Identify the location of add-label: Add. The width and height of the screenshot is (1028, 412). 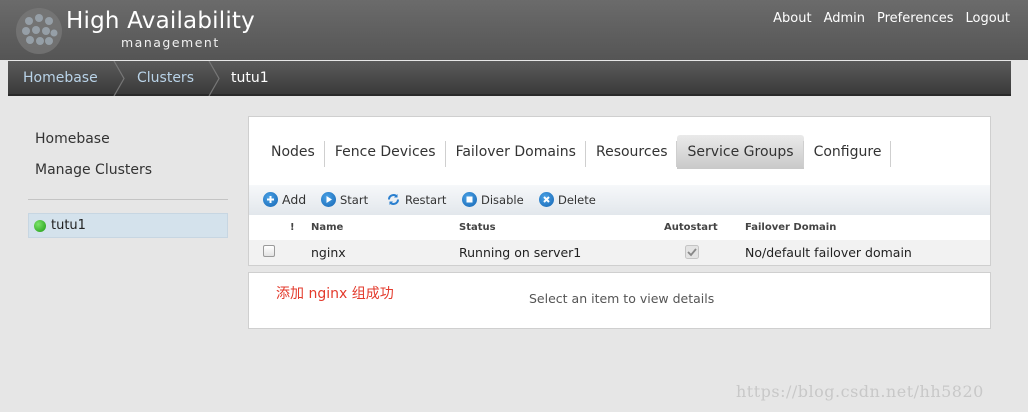
(294, 199).